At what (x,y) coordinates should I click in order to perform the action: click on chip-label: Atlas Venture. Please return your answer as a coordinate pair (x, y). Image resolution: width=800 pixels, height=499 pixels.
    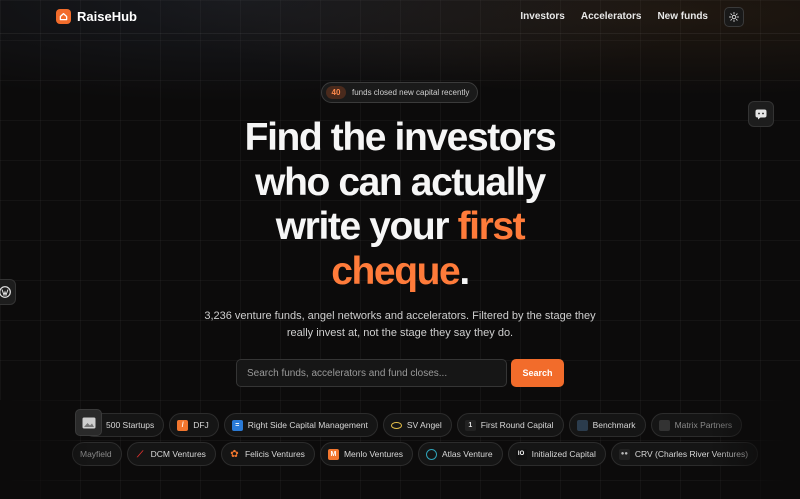
    Looking at the image, I should click on (467, 454).